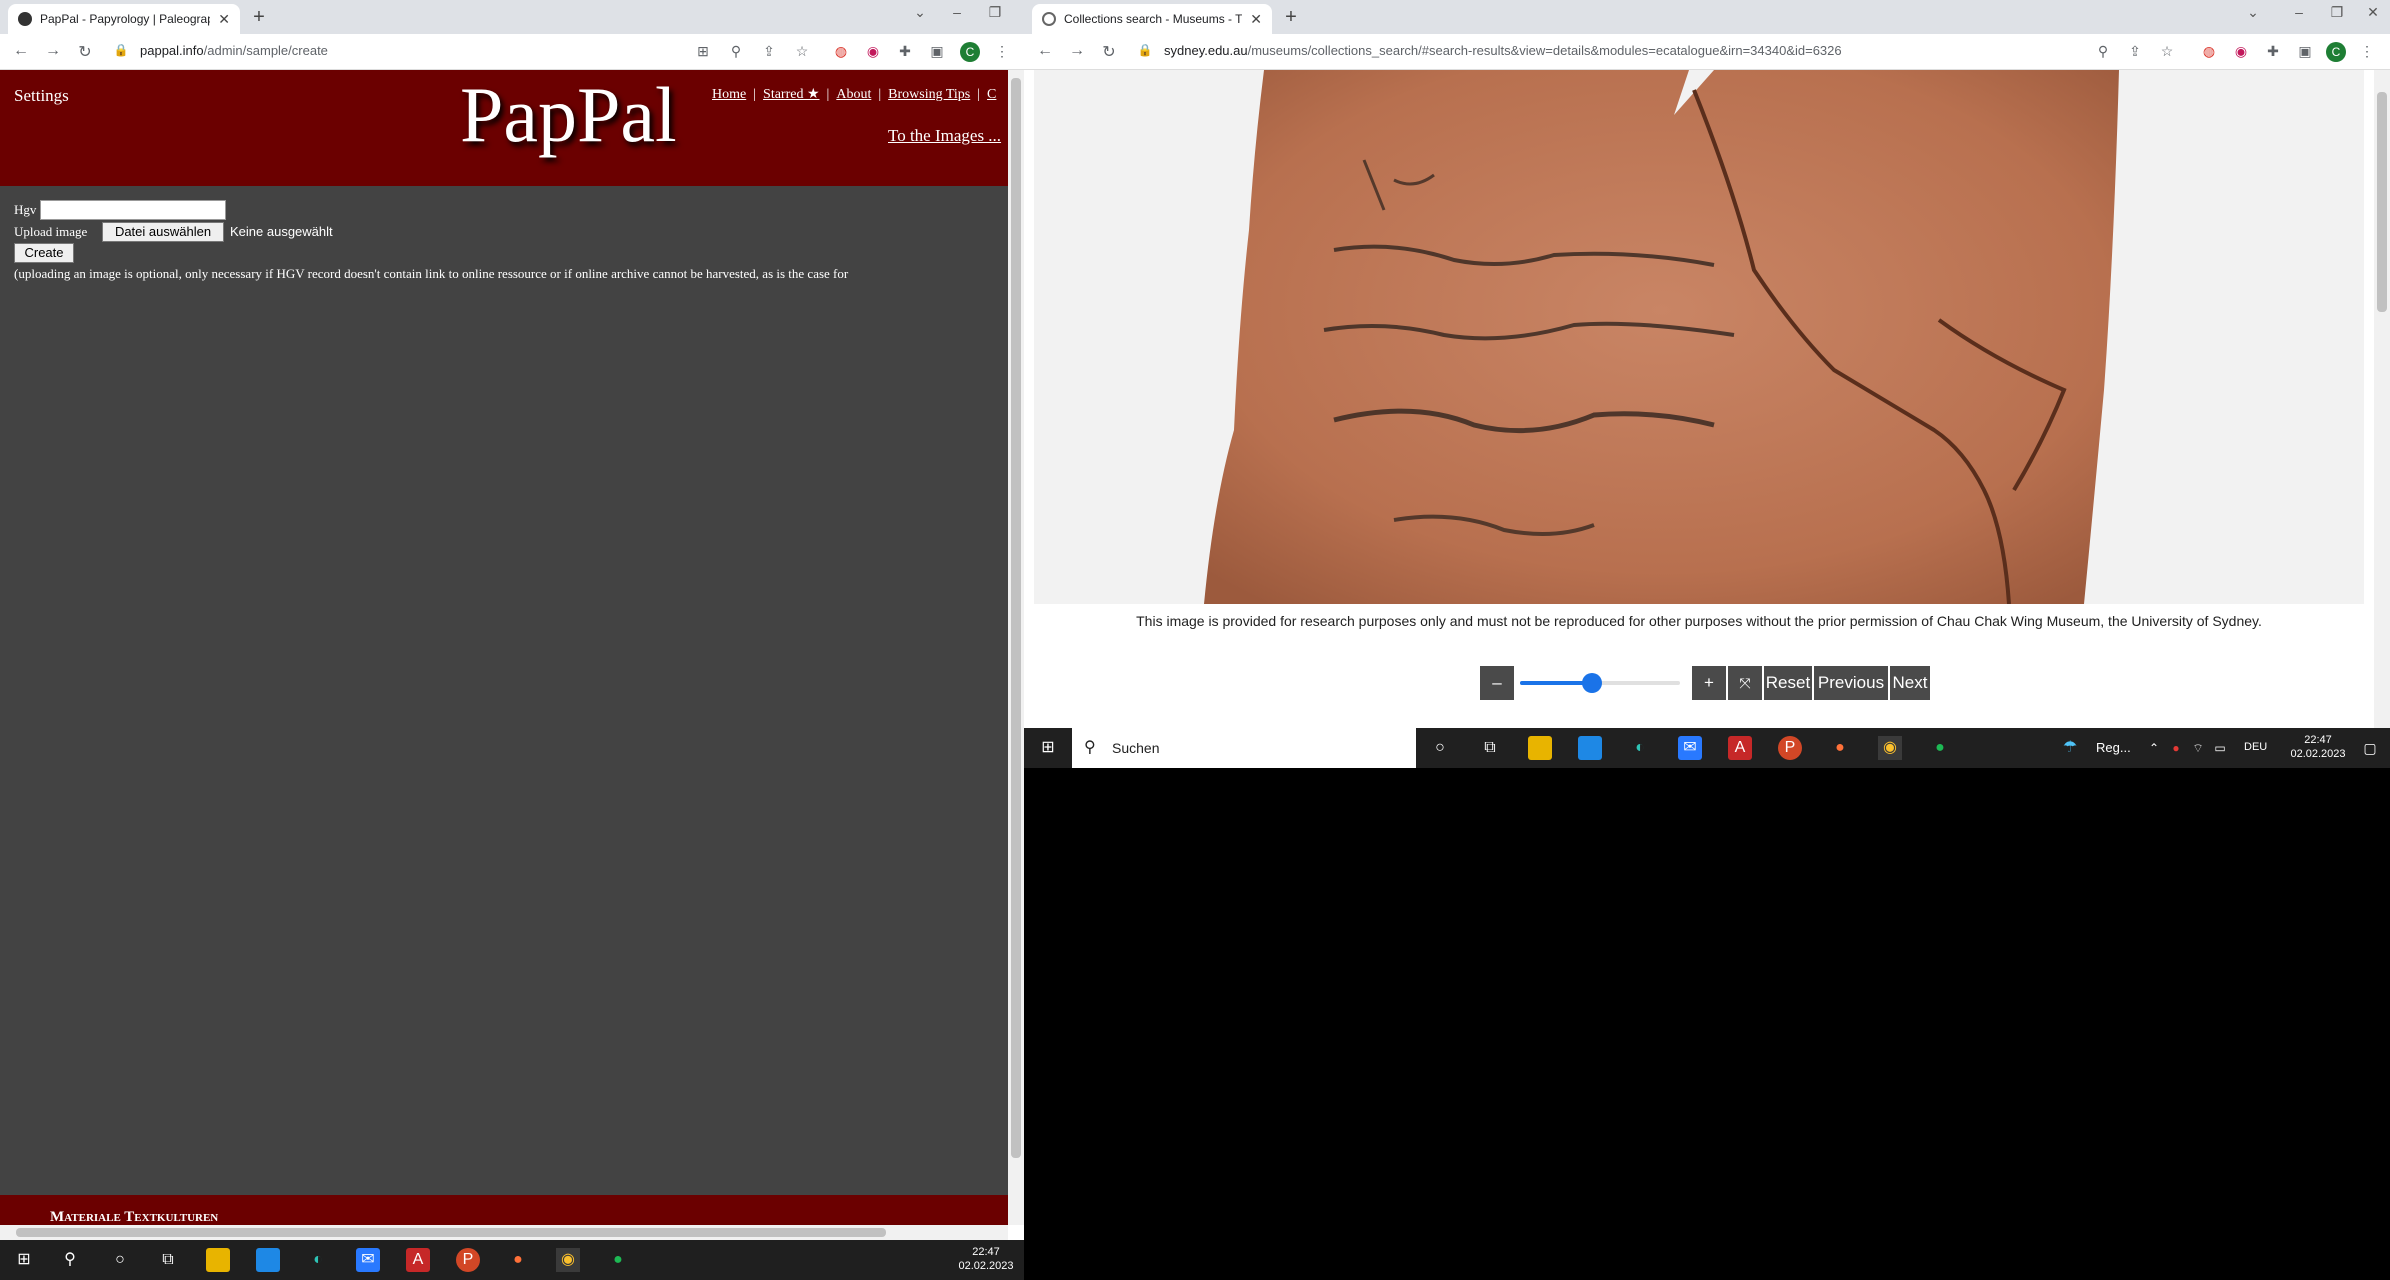 This screenshot has width=2390, height=1280. Describe the element at coordinates (2154, 748) in the screenshot. I see `chevron-up-icon: ⌃` at that location.